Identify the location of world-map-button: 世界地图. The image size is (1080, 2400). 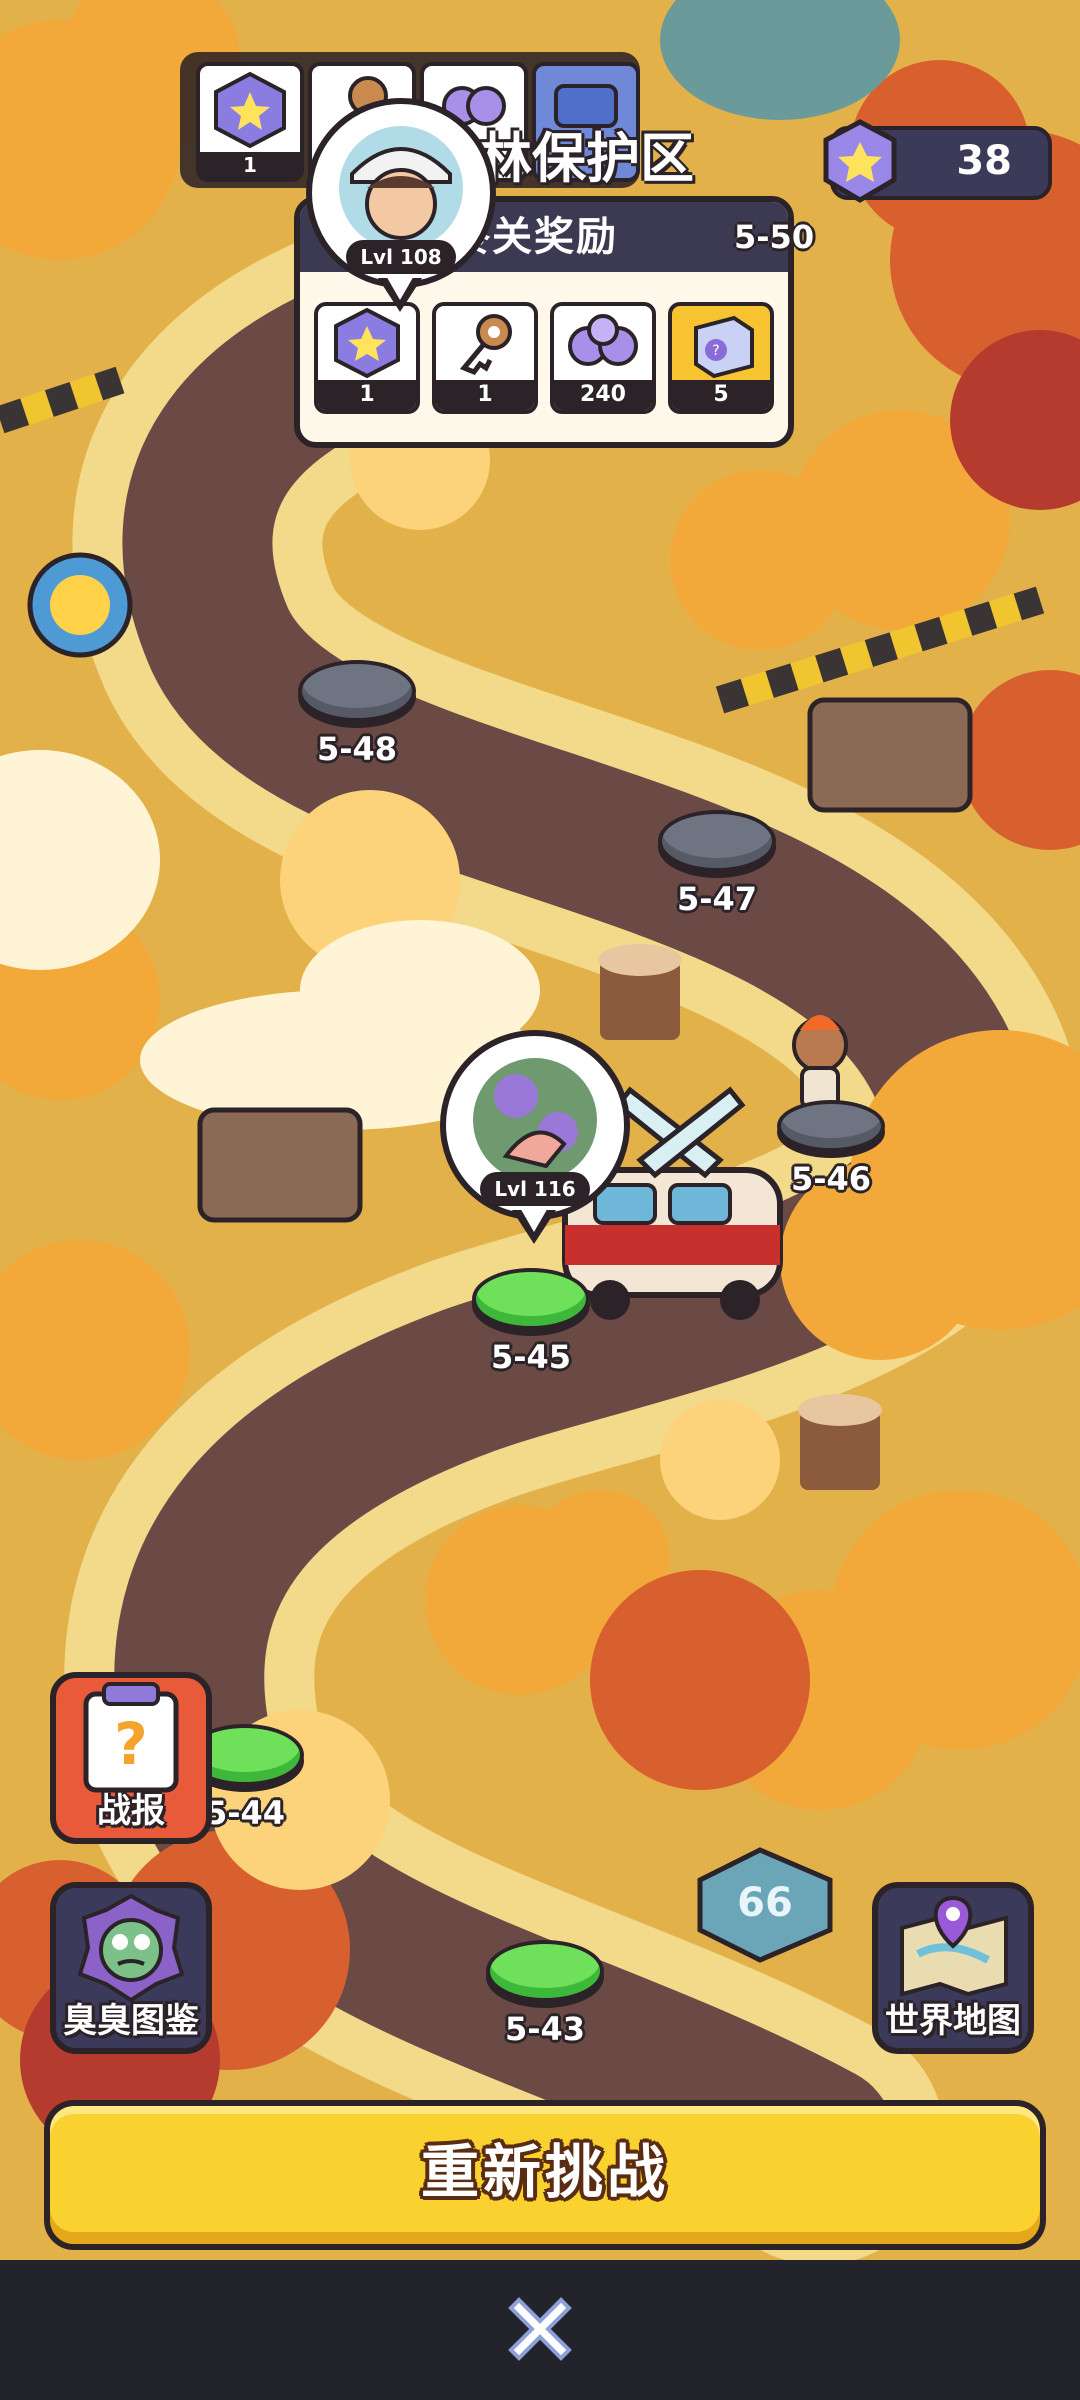
(953, 1968).